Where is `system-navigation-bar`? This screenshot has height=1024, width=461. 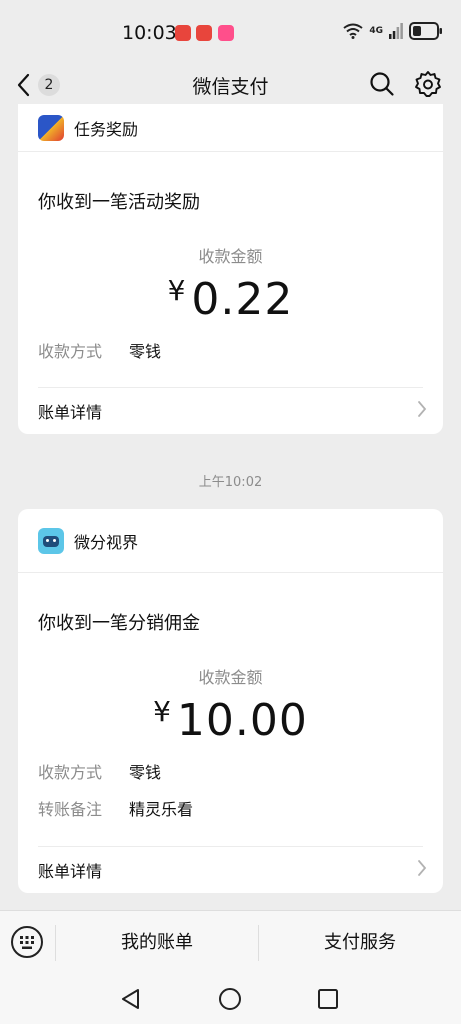 system-navigation-bar is located at coordinates (230, 999).